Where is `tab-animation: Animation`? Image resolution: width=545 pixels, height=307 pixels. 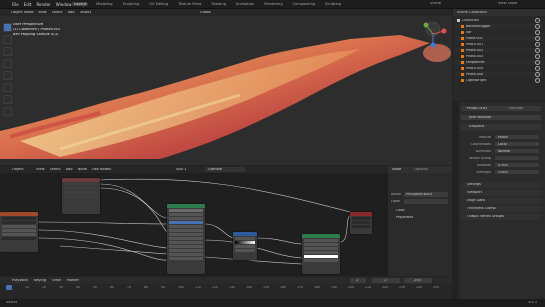
tab-animation: Animation is located at coordinates (245, 4).